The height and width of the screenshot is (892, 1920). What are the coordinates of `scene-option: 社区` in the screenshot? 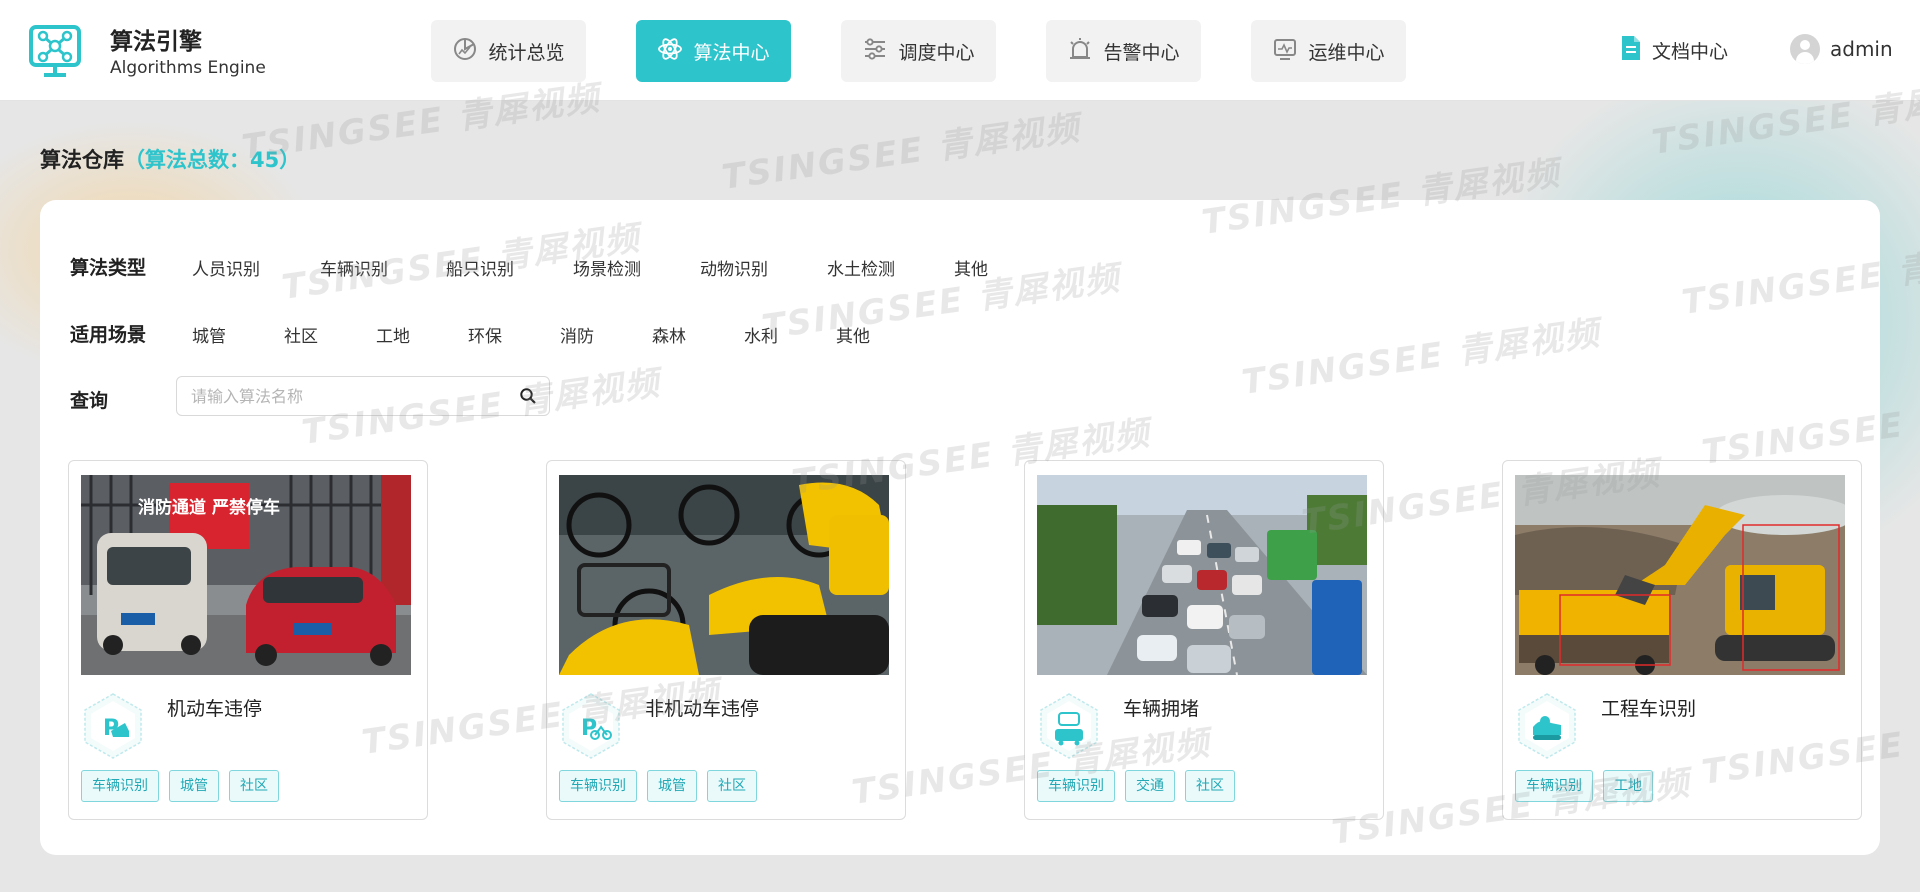 It's located at (301, 334).